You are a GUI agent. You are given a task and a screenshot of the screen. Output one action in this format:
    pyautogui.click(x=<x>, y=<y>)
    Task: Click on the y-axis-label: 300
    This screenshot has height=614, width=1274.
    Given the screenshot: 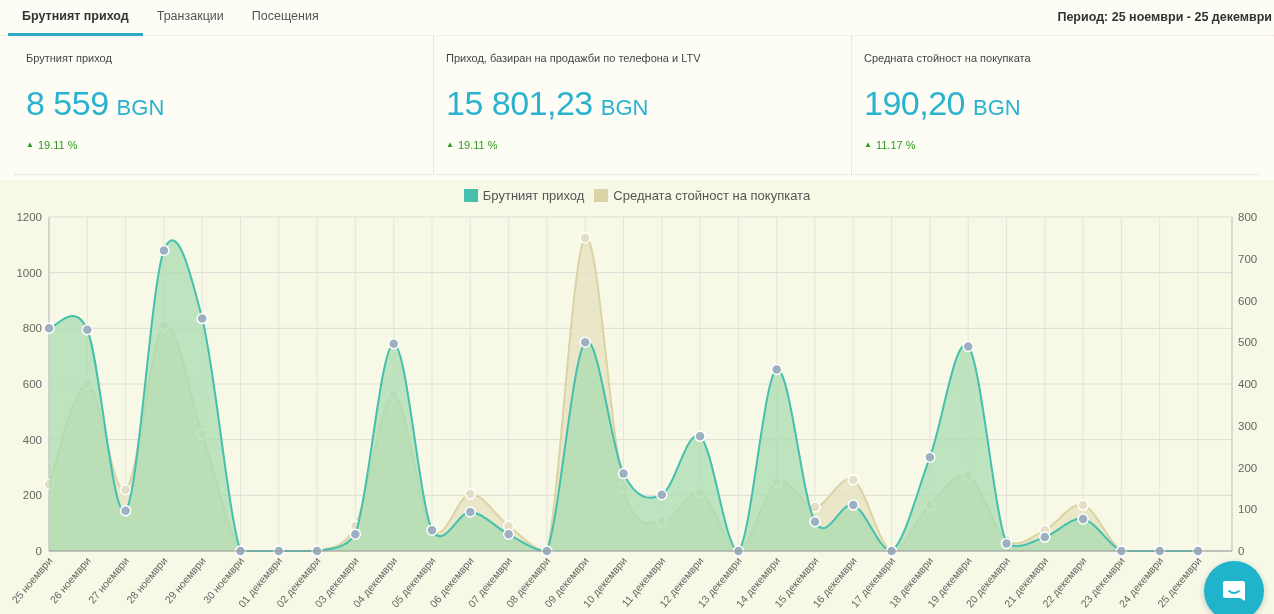 What is the action you would take?
    pyautogui.click(x=1248, y=425)
    